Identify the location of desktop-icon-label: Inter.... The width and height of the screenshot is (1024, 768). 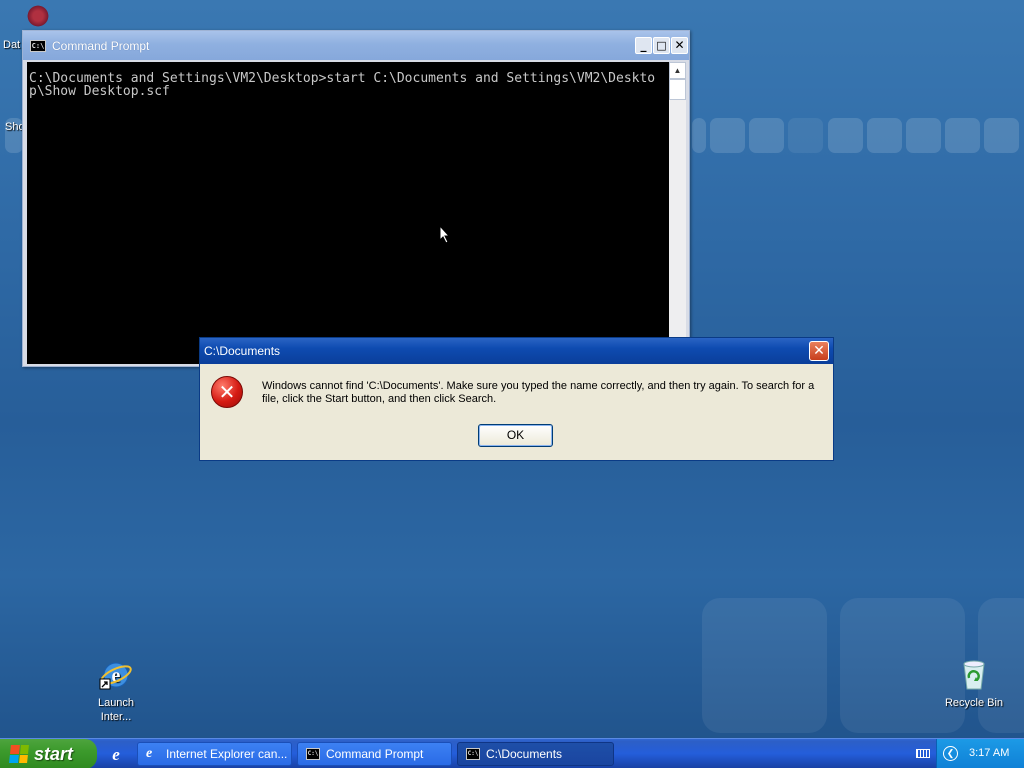
(116, 717).